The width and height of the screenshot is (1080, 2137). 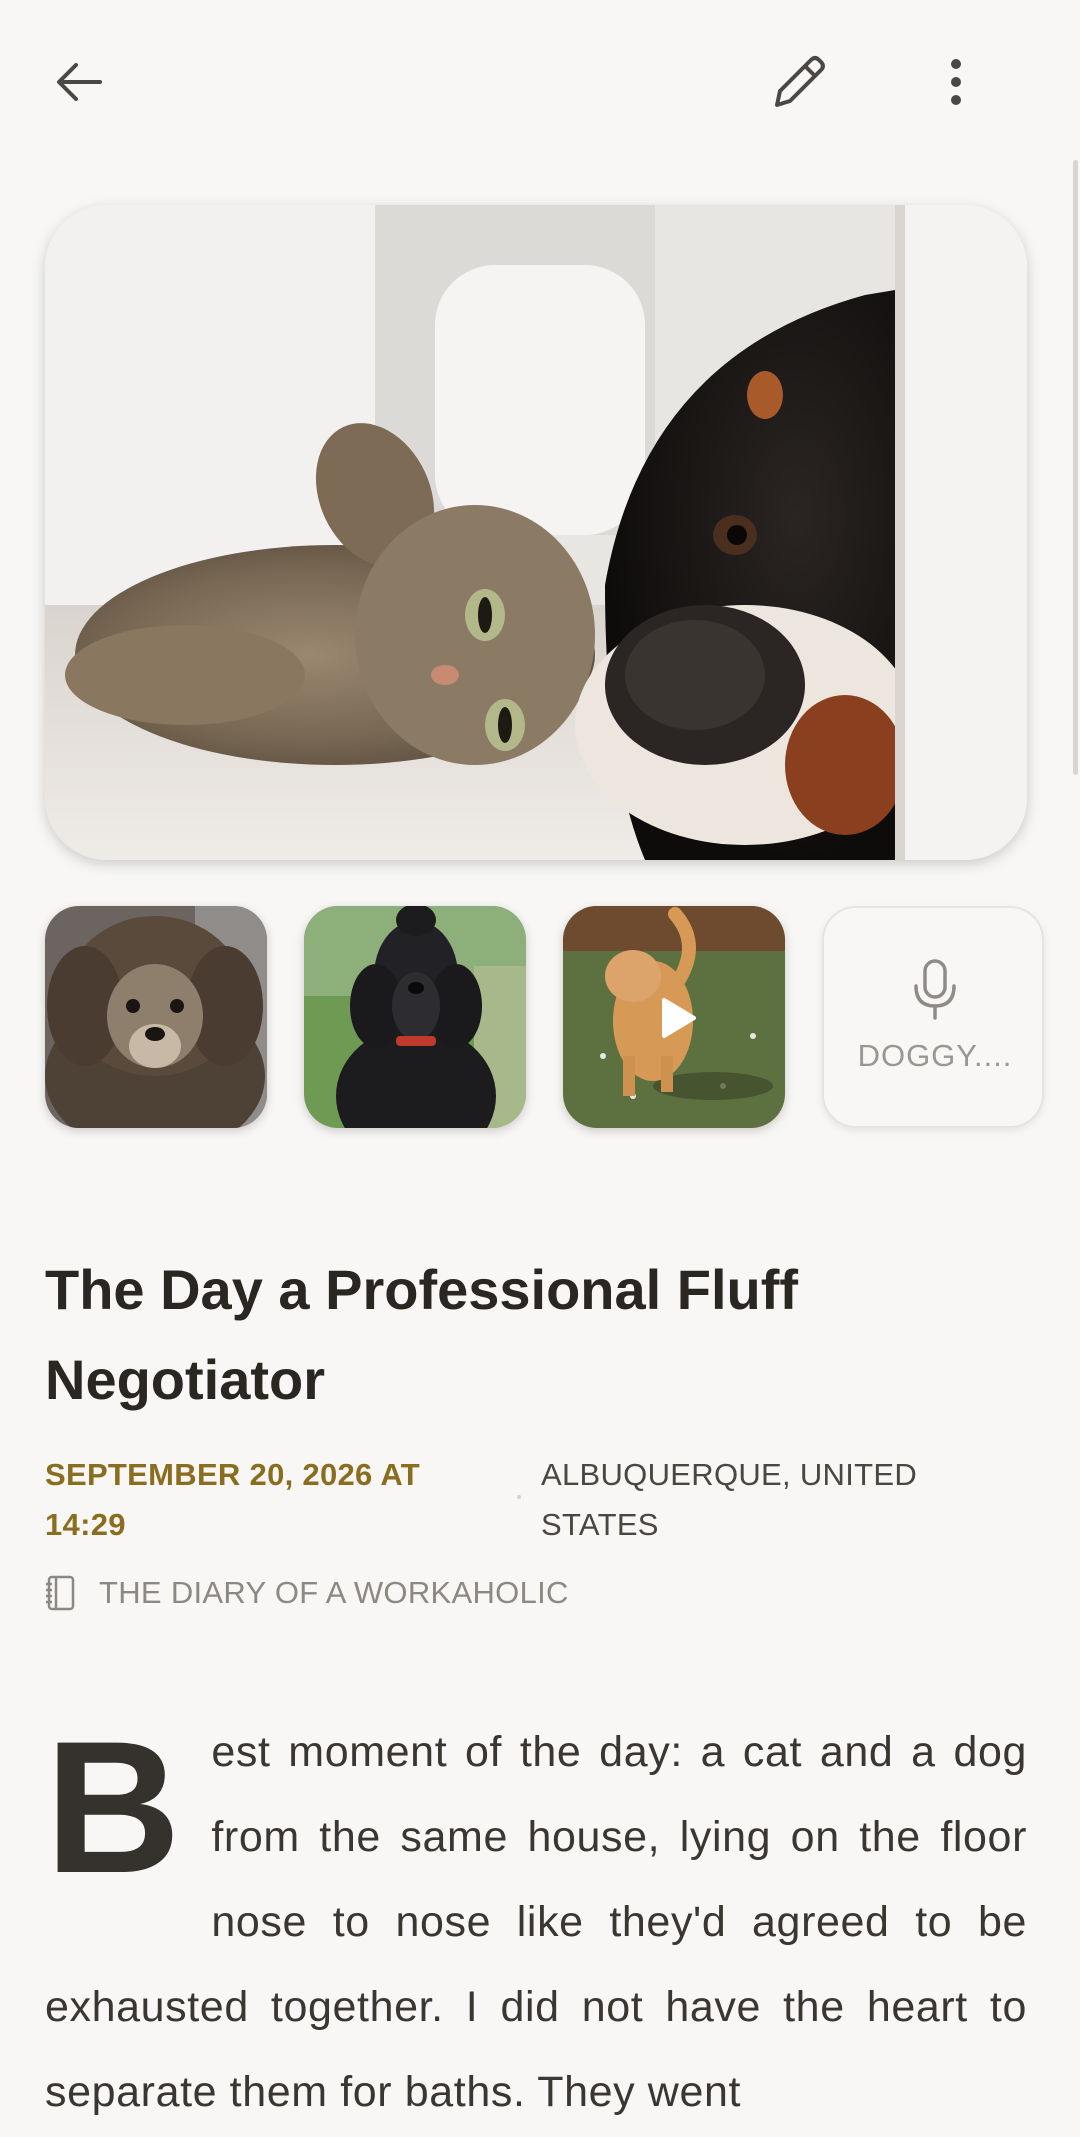 What do you see at coordinates (60, 1593) in the screenshot?
I see `notebook-icon` at bounding box center [60, 1593].